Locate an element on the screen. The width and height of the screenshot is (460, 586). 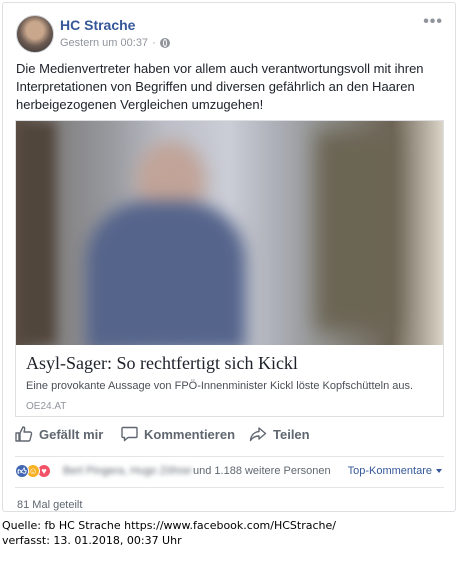
comment-sort-dropdown: Top-Kommentare is located at coordinates (395, 471).